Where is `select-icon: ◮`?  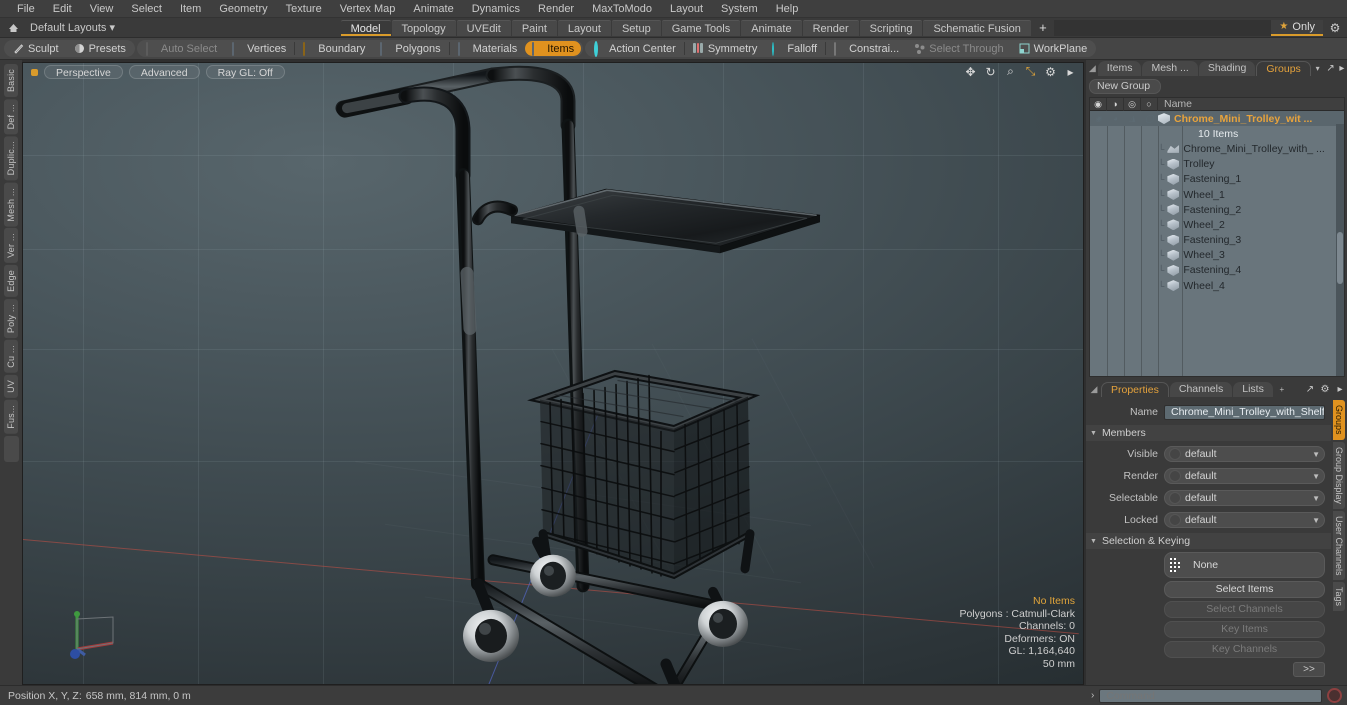 select-icon: ◮ is located at coordinates (1132, 118).